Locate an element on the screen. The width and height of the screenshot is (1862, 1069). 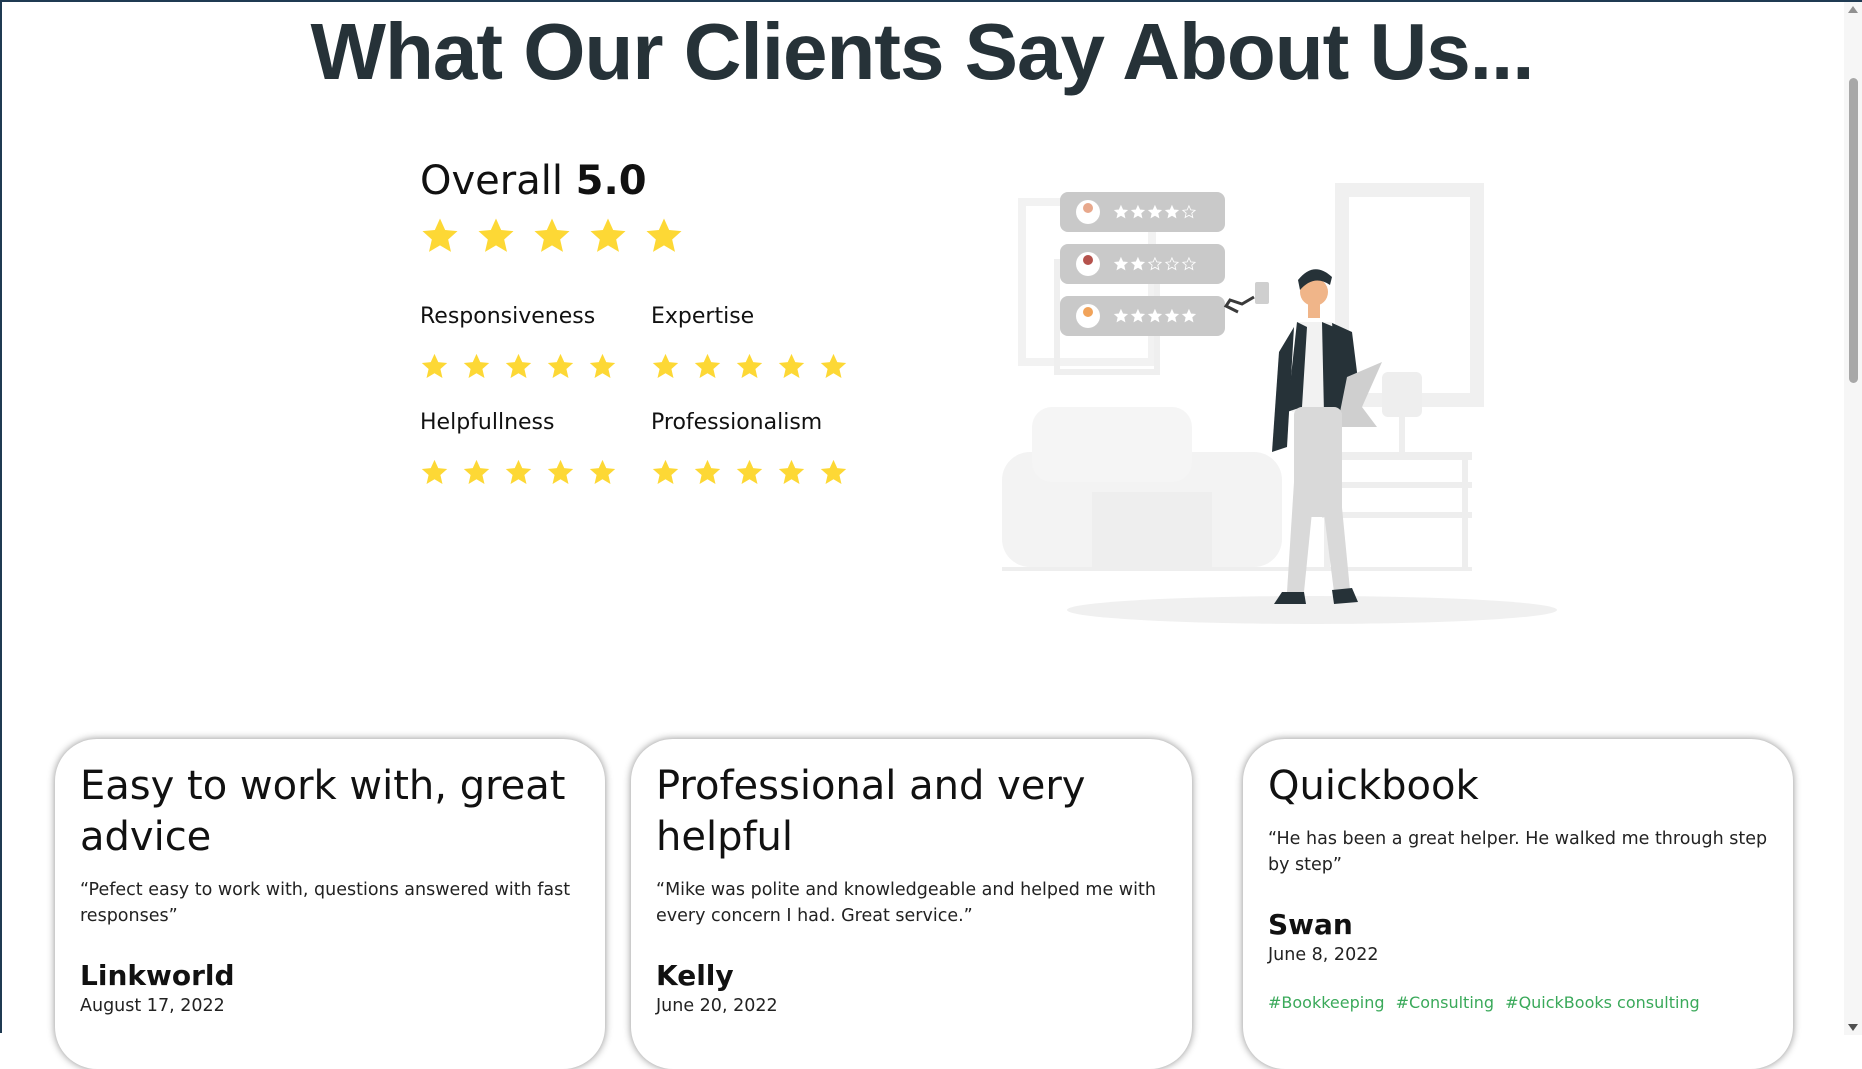
reviewer-name: Swan is located at coordinates (1310, 924).